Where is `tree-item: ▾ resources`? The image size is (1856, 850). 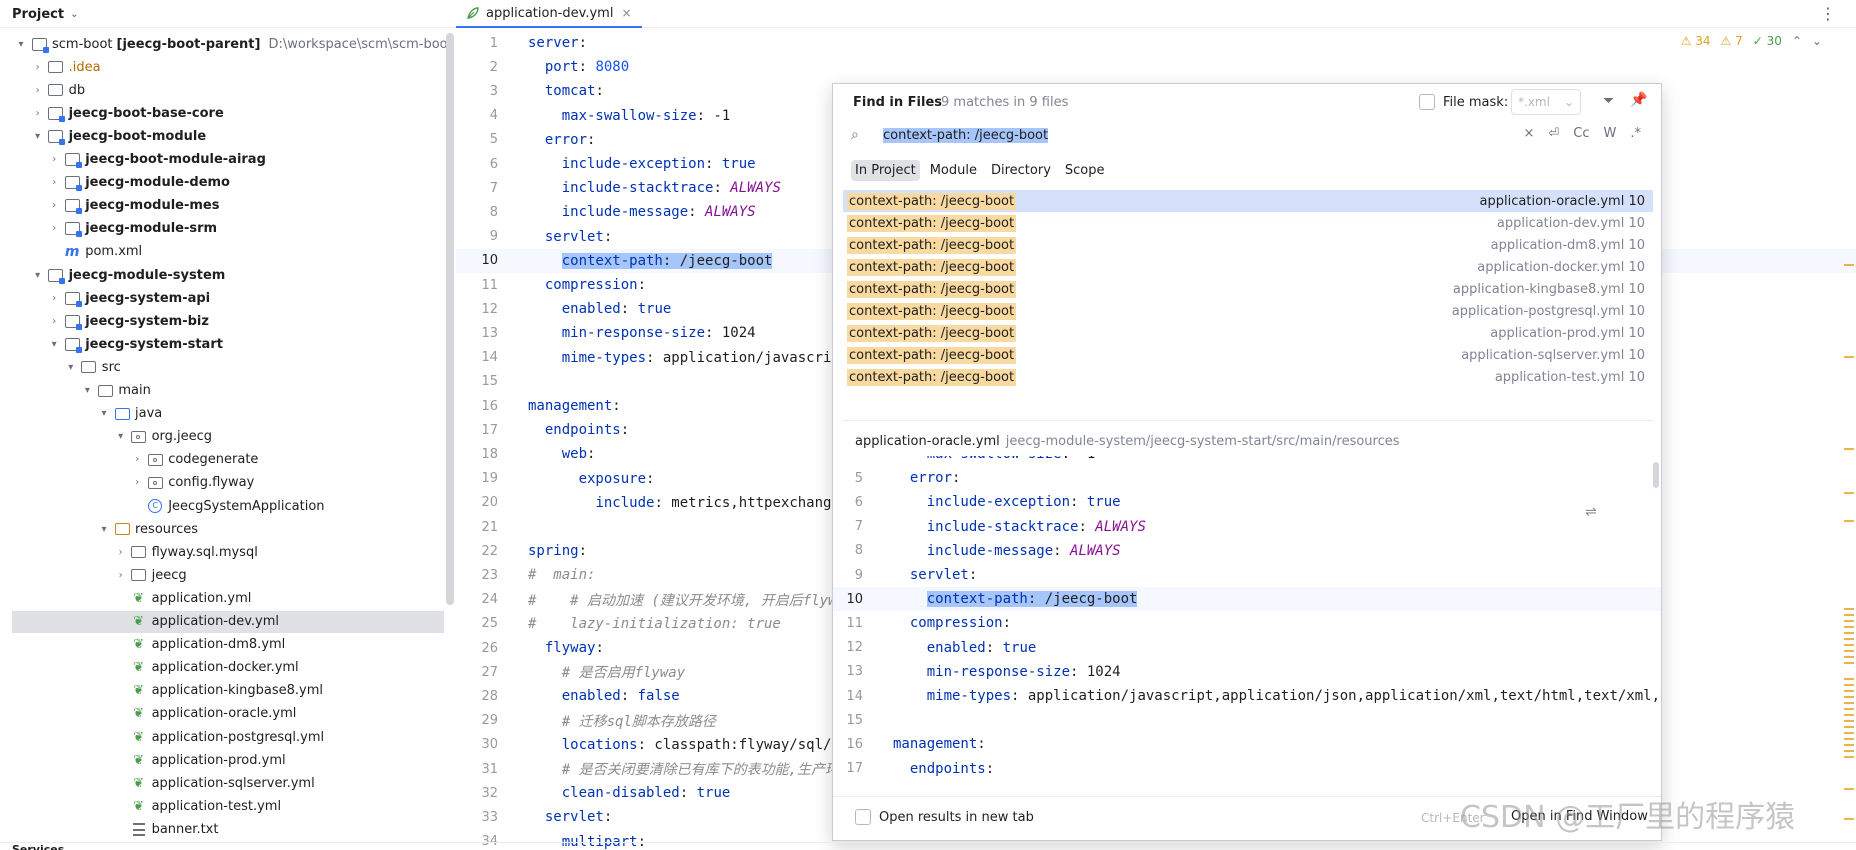 tree-item: ▾ resources is located at coordinates (222, 529).